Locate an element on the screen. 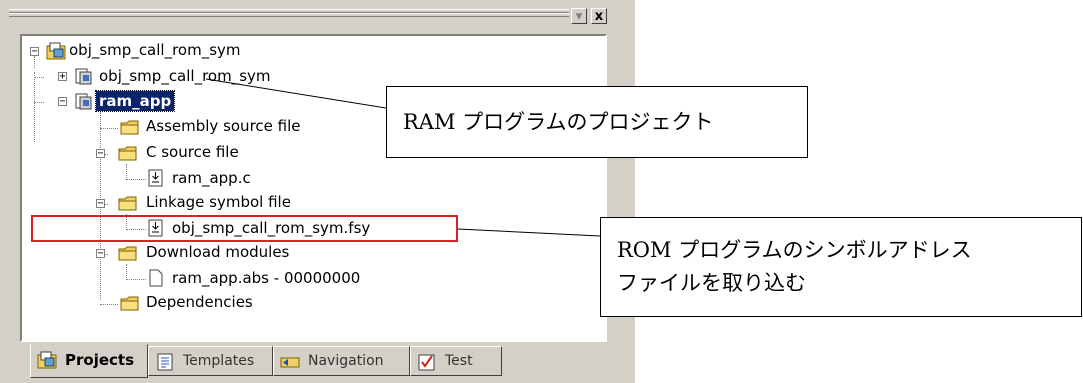  tab-label: Navigation is located at coordinates (346, 361).